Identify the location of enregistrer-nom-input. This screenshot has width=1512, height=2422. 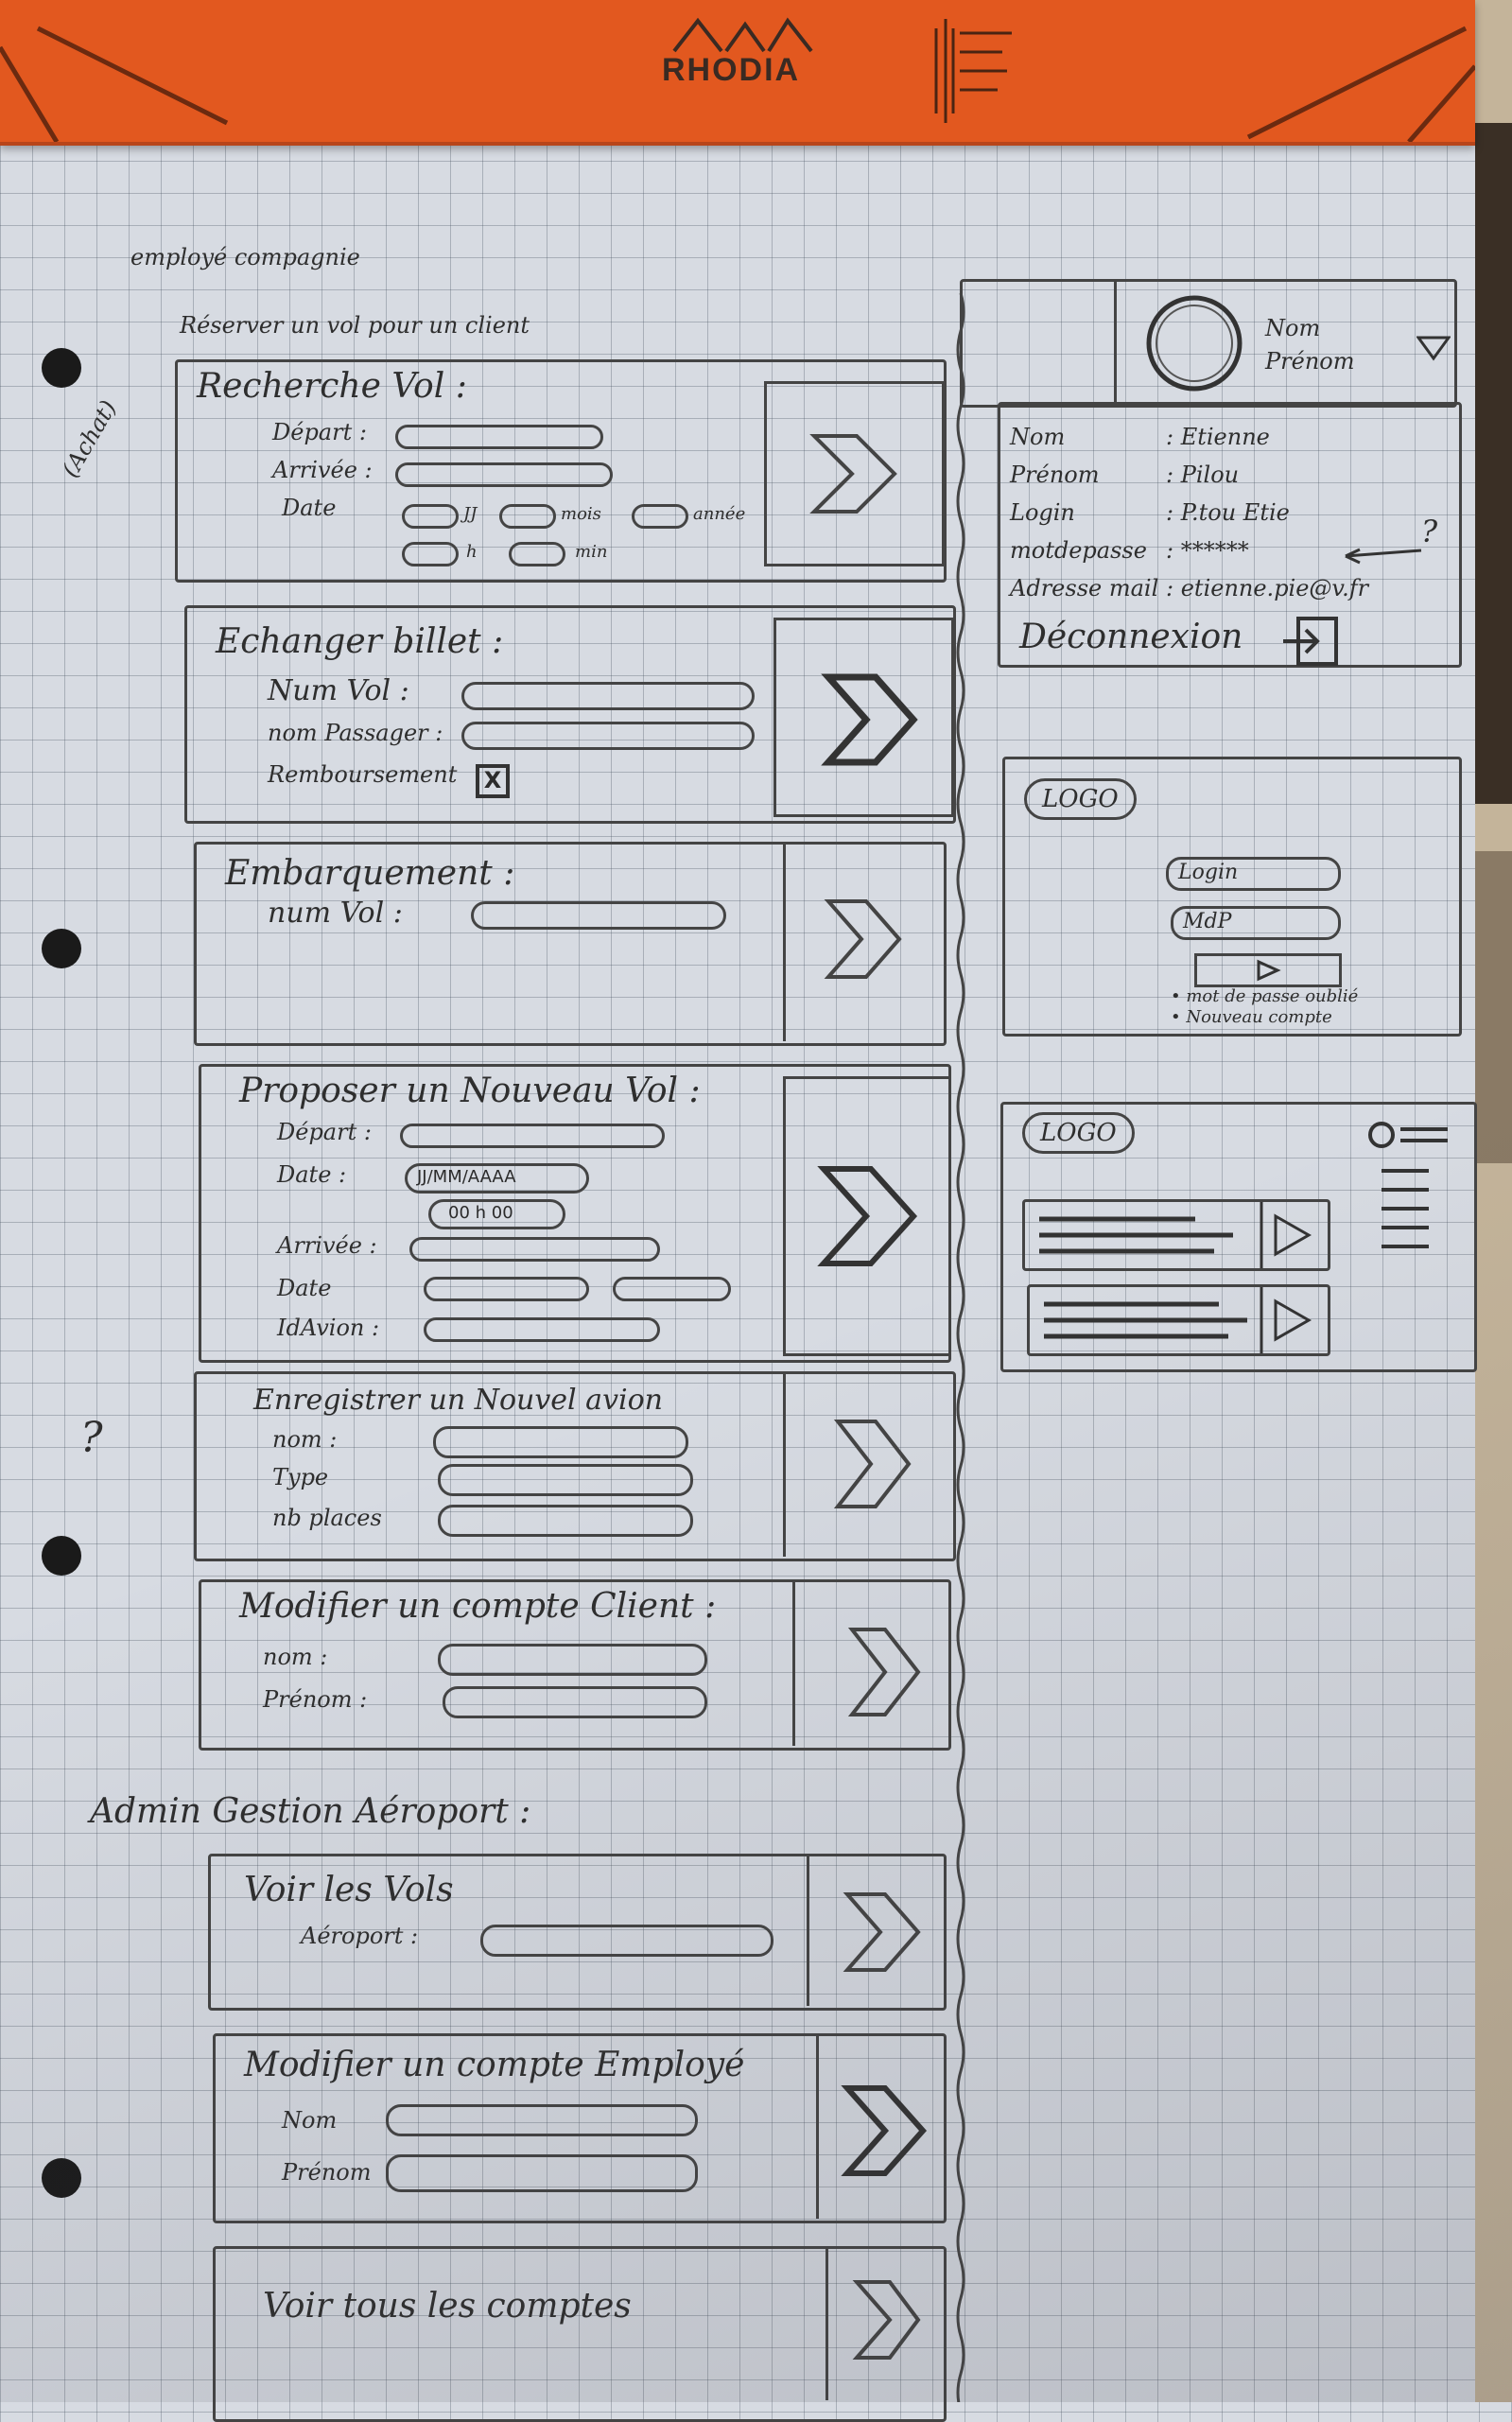
(560, 1442).